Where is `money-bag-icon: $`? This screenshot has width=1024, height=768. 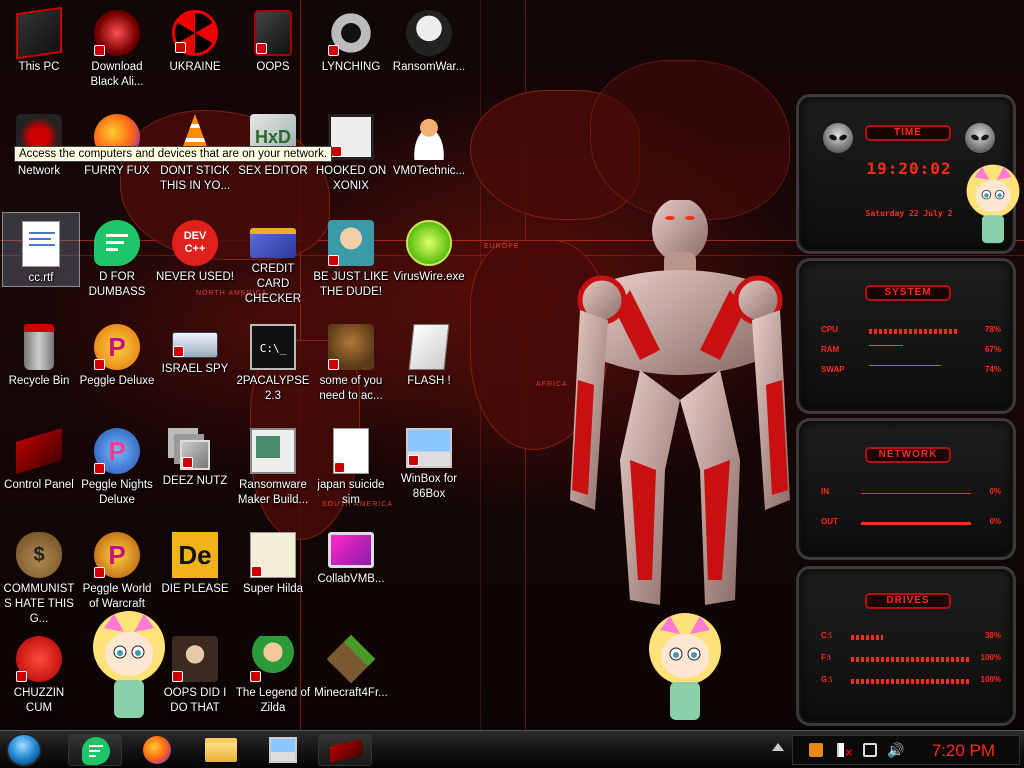
money-bag-icon: $ is located at coordinates (39, 555).